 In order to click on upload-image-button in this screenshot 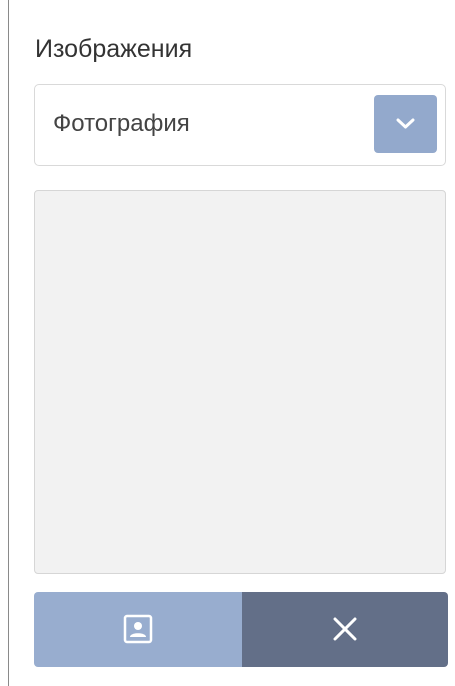, I will do `click(138, 629)`.